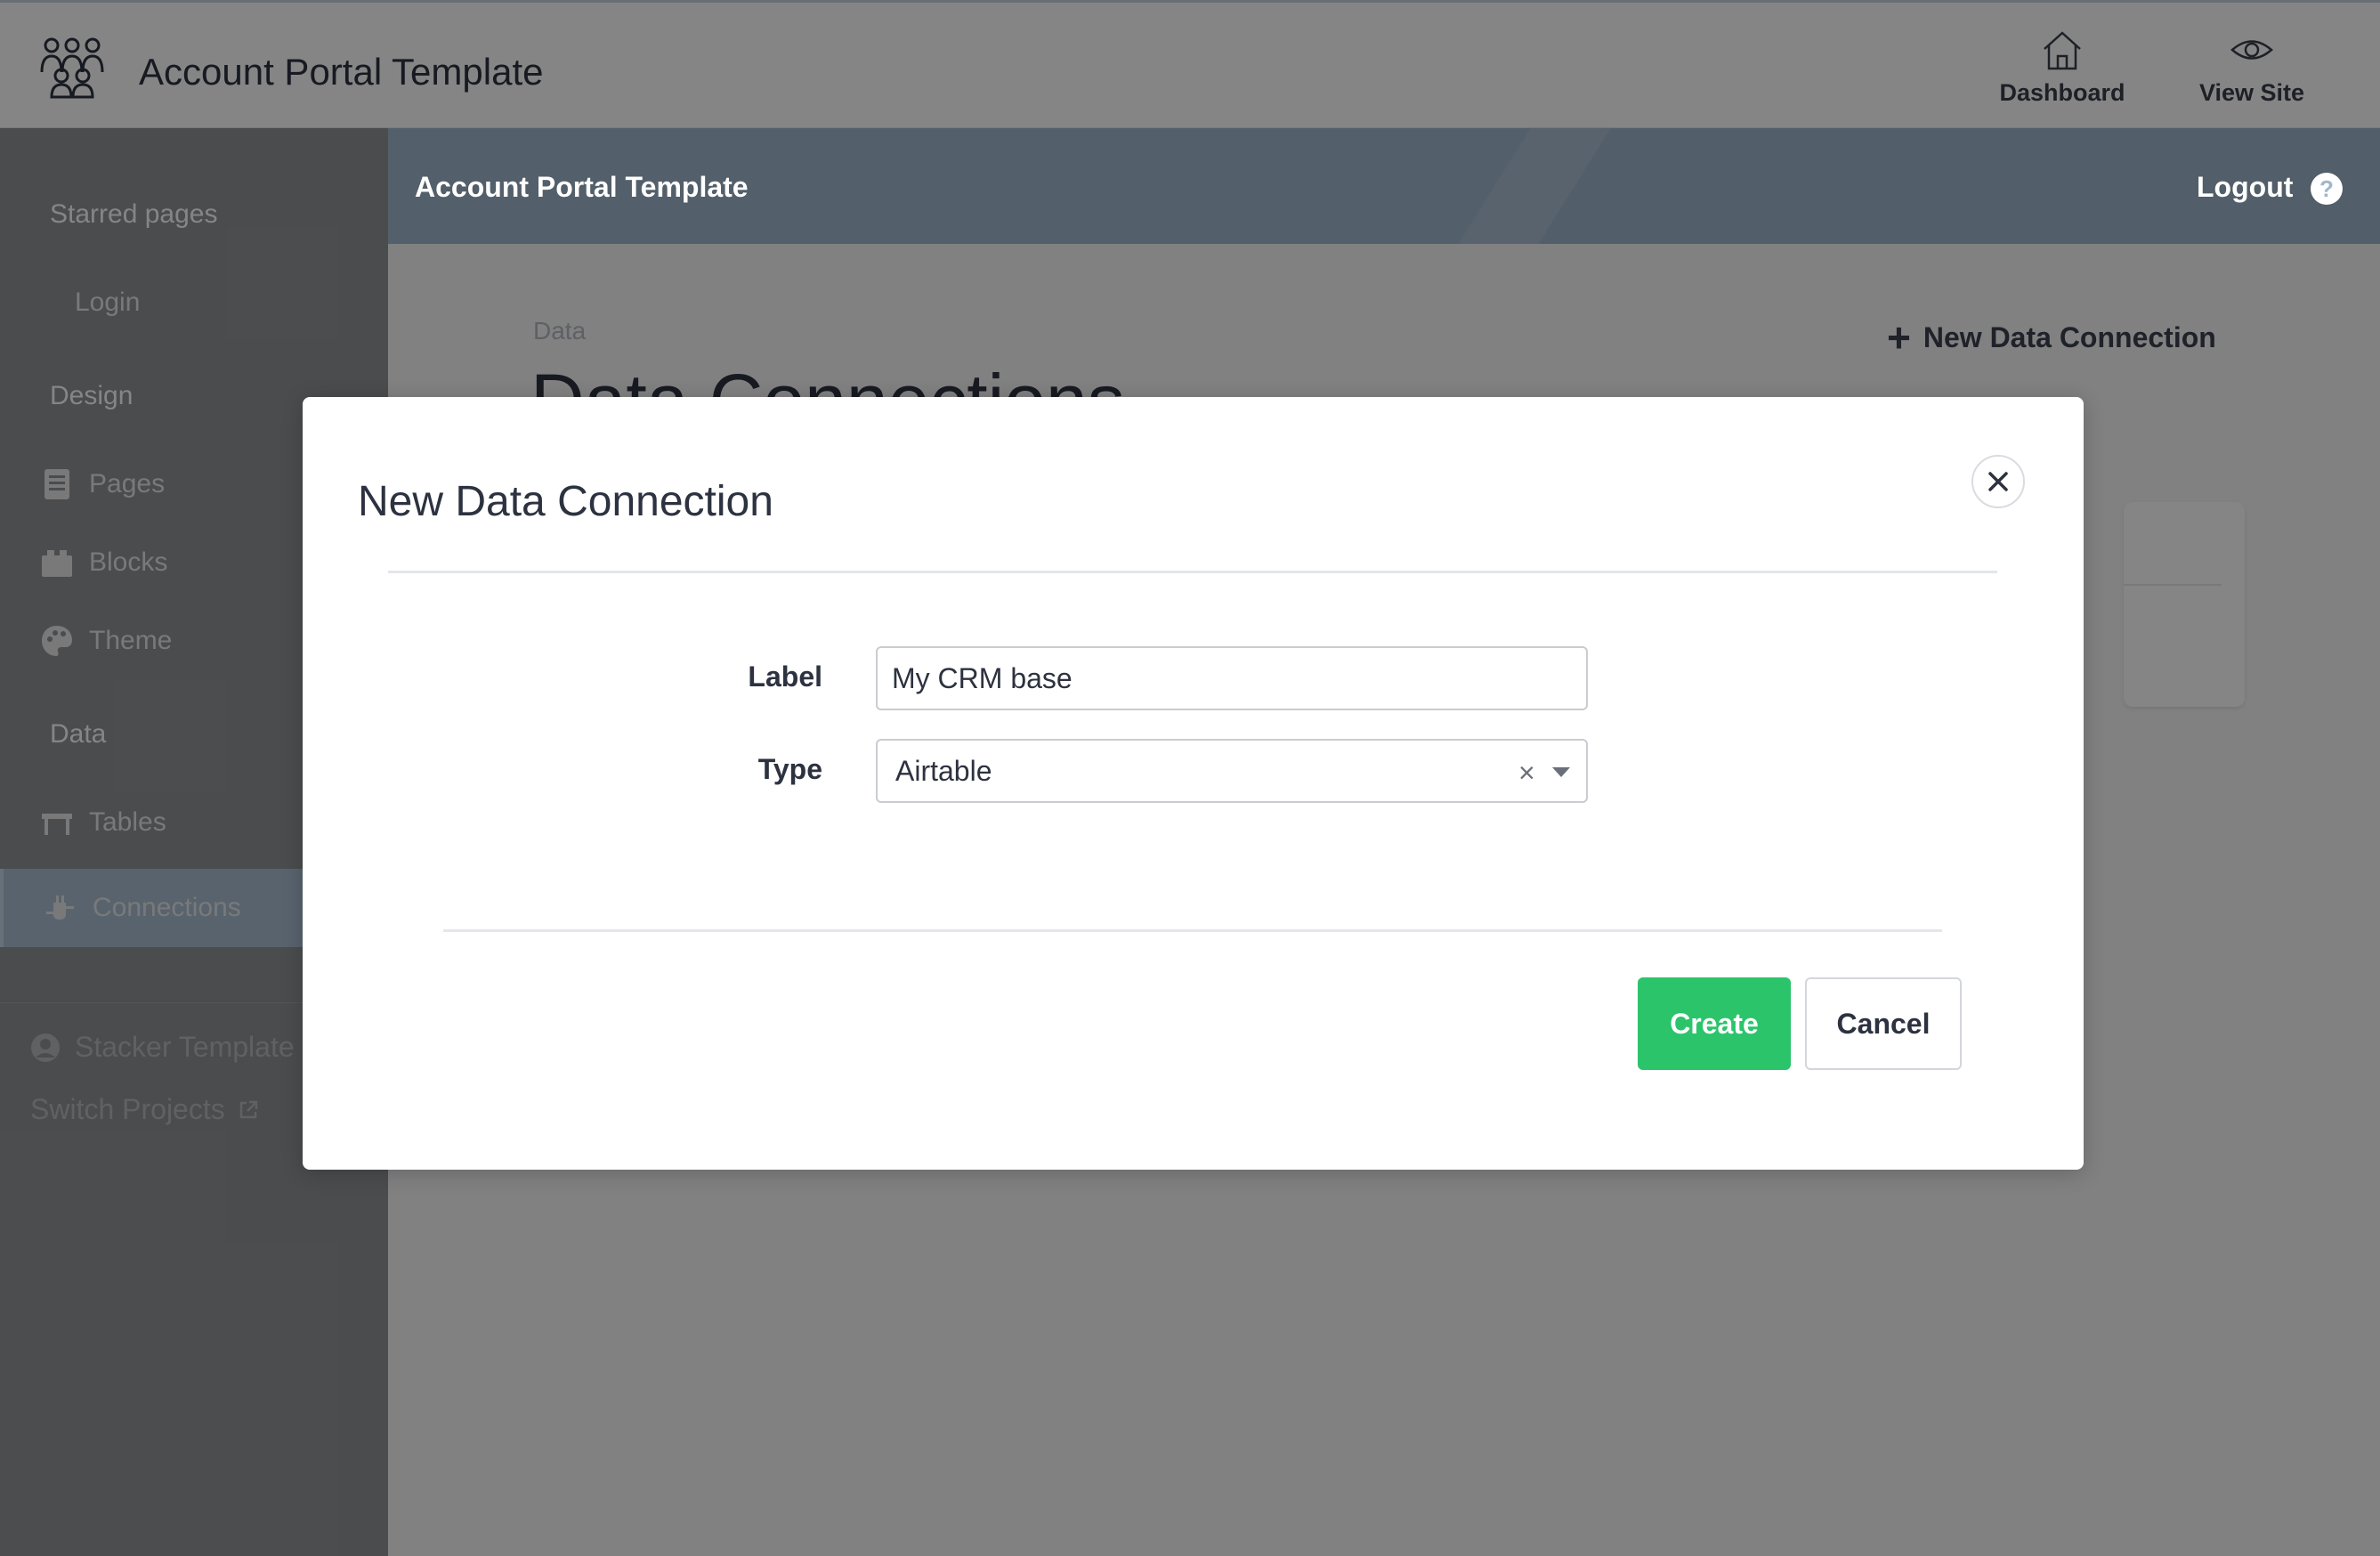 Image resolution: width=2380 pixels, height=1556 pixels. I want to click on type-select: Airtable ×, so click(1232, 771).